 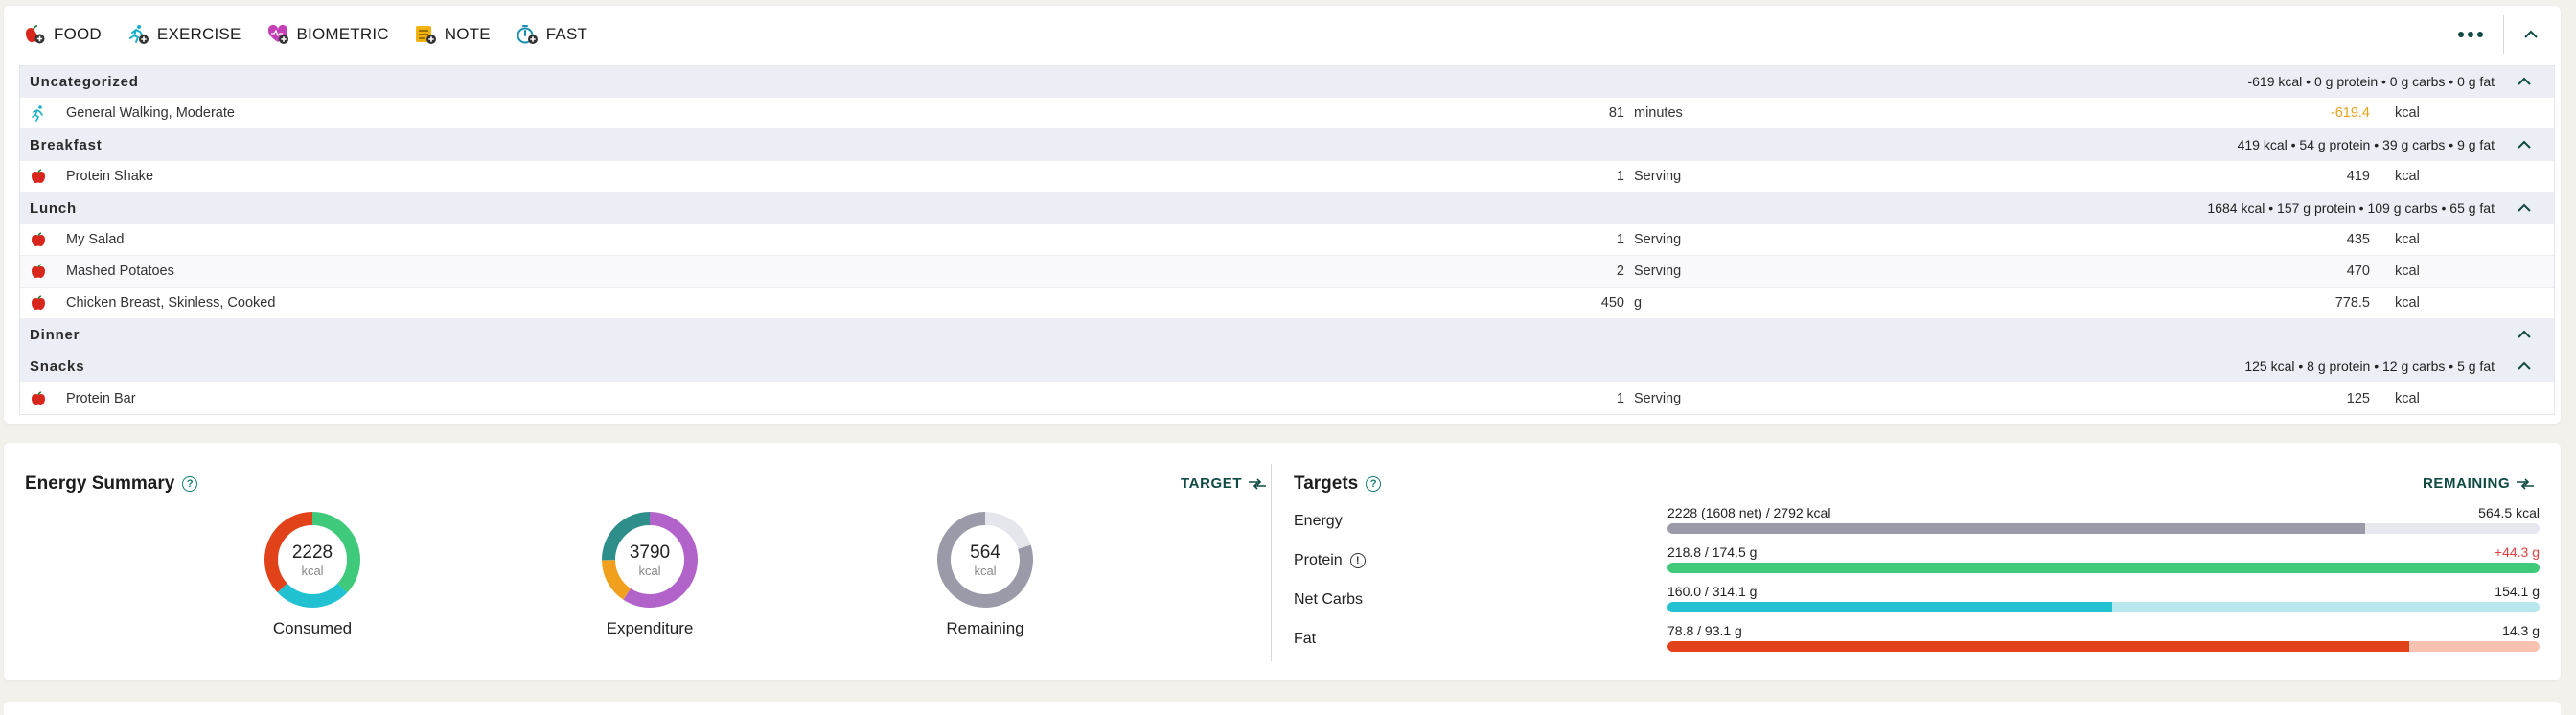 I want to click on entry-kcal: 419, so click(x=2358, y=176).